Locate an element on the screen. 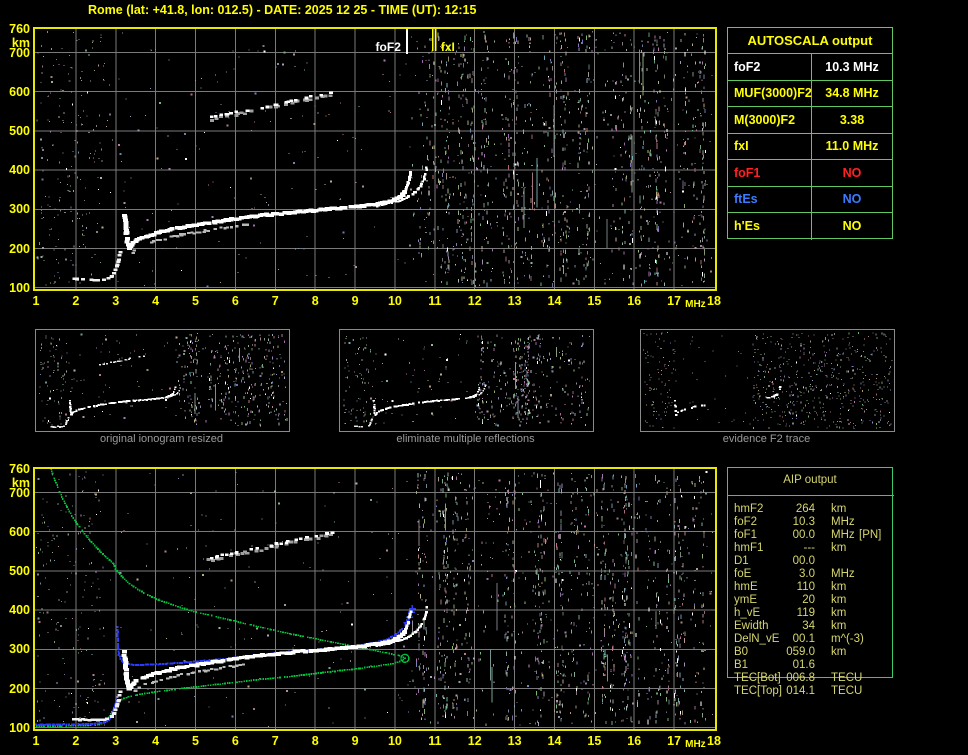 The width and height of the screenshot is (968, 755). autoscala-param-label: fxI is located at coordinates (770, 146).